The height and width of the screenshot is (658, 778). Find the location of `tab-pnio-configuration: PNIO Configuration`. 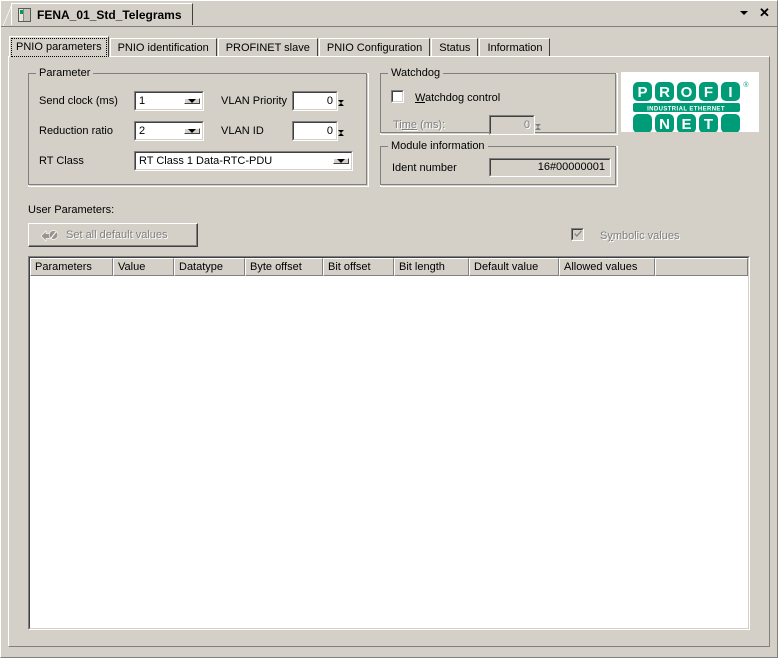

tab-pnio-configuration: PNIO Configuration is located at coordinates (374, 47).